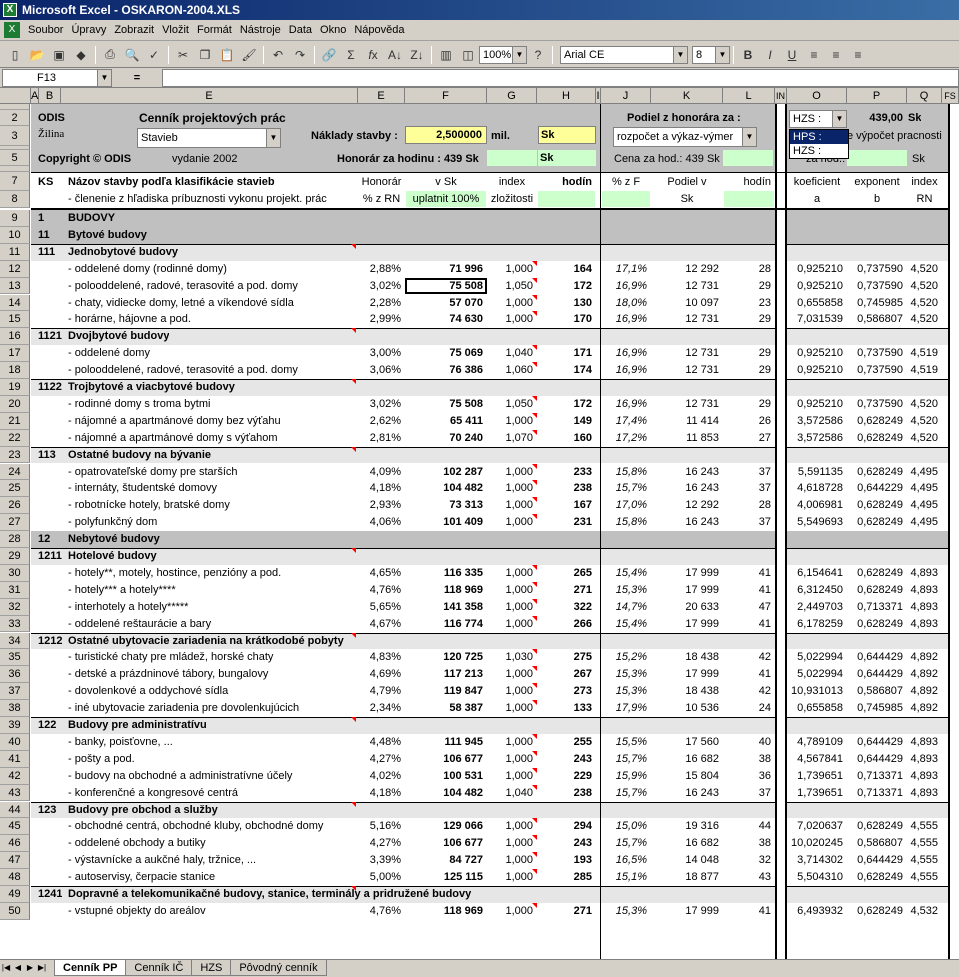 This screenshot has width=959, height=977. I want to click on row-header: 2, so click(15, 118).